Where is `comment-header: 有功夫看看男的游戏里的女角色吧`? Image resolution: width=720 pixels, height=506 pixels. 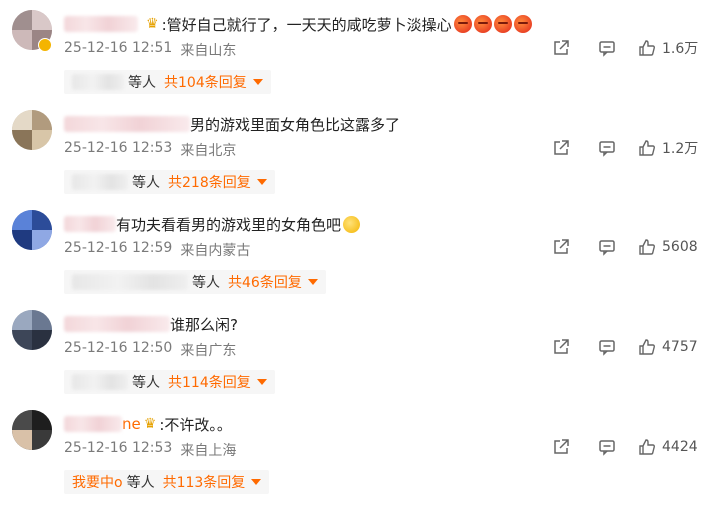 comment-header: 有功夫看看男的游戏里的女角色吧 is located at coordinates (212, 224).